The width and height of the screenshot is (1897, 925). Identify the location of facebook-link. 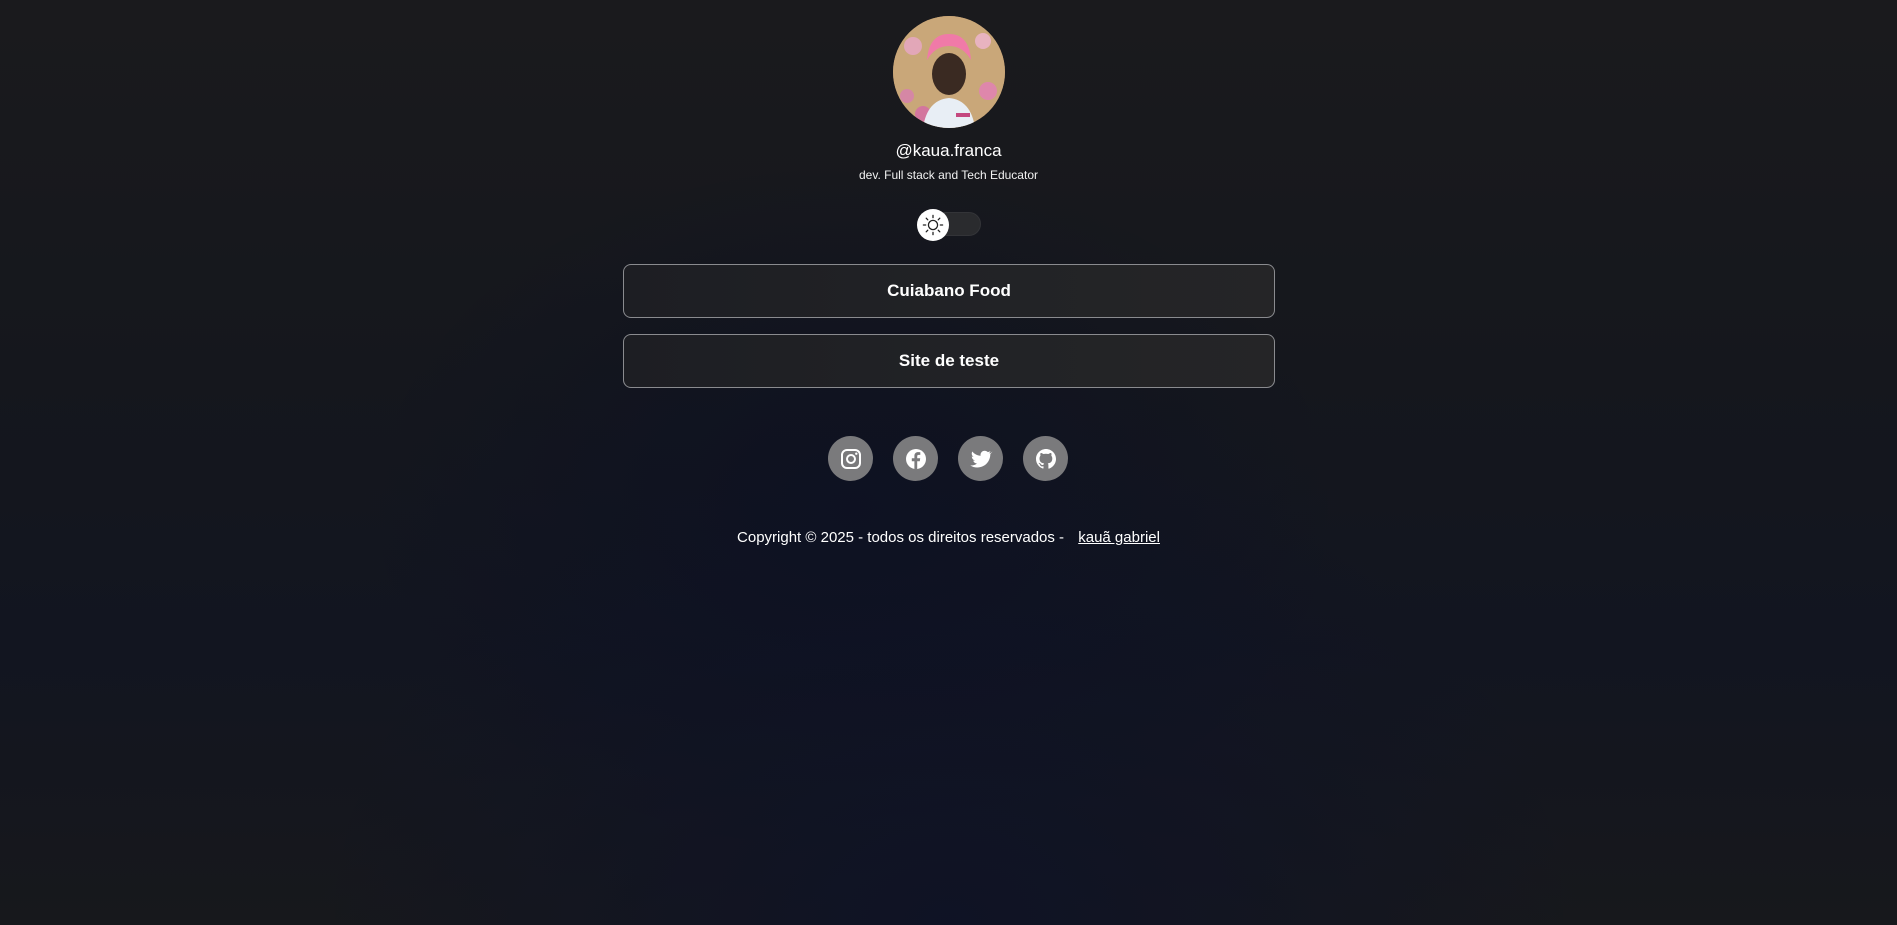
(915, 458).